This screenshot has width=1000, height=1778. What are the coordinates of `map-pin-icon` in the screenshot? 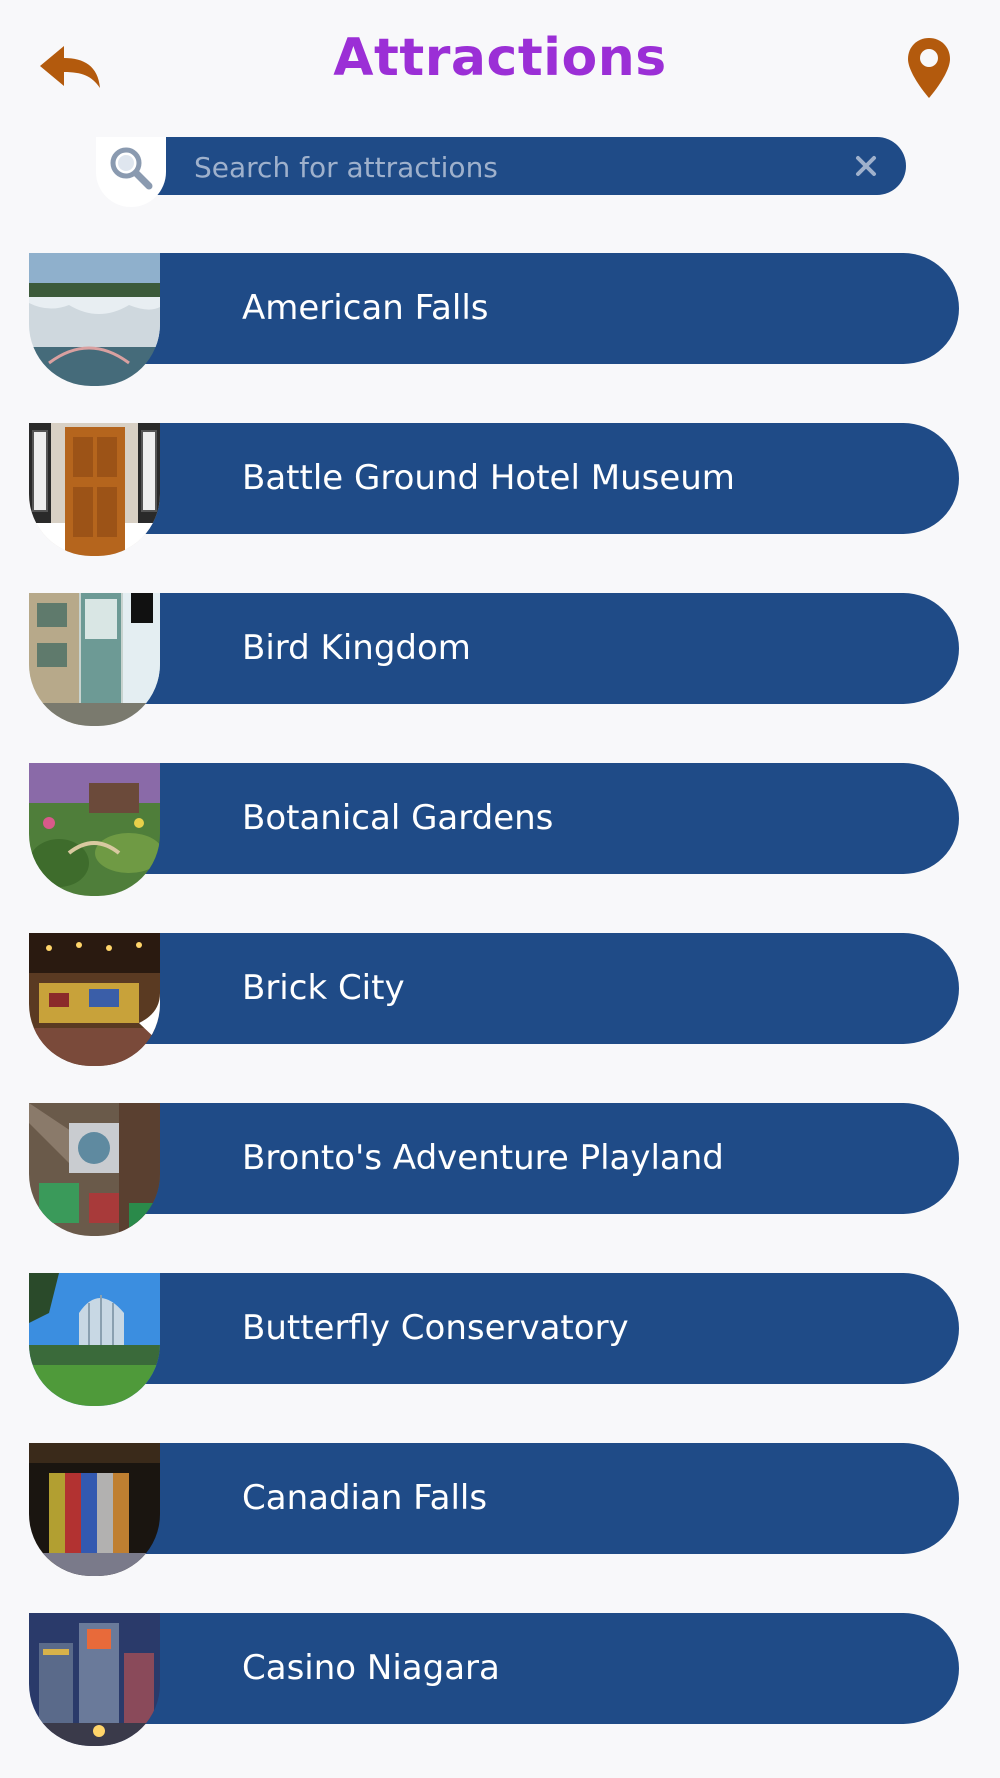 It's located at (929, 68).